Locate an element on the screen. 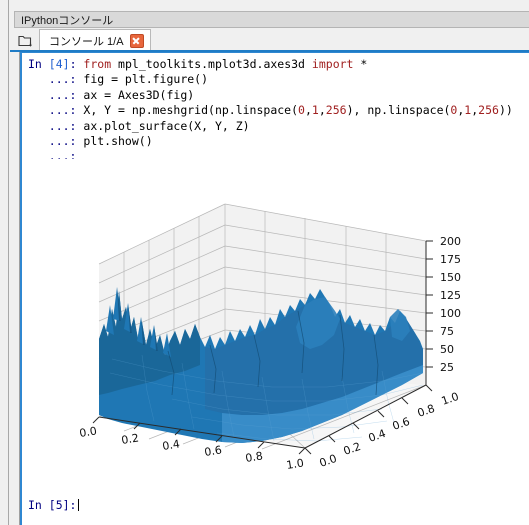  z-tick-label-100: 100 is located at coordinates (450, 313).